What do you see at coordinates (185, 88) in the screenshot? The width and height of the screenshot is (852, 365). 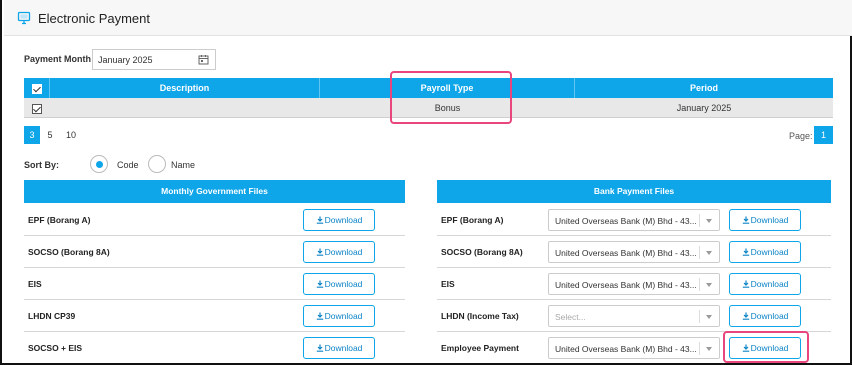 I see `column-description: Description` at bounding box center [185, 88].